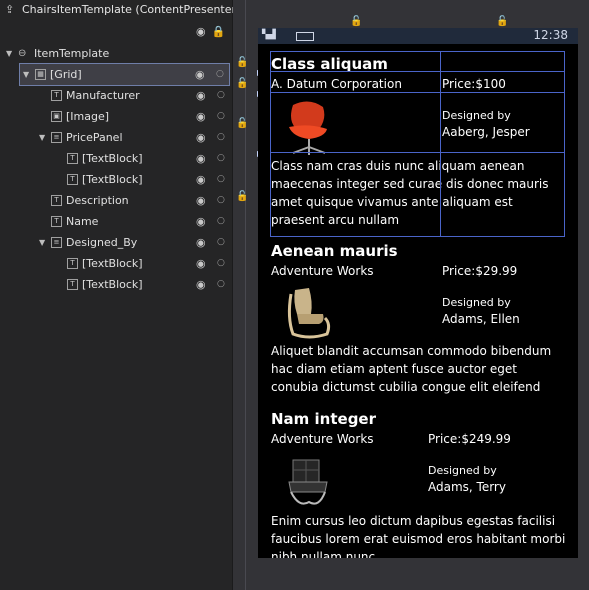 The width and height of the screenshot is (589, 590). I want to click on tree-item-pricepanel: ▼ ≡ PricePanel ◉ ○, so click(116, 137).